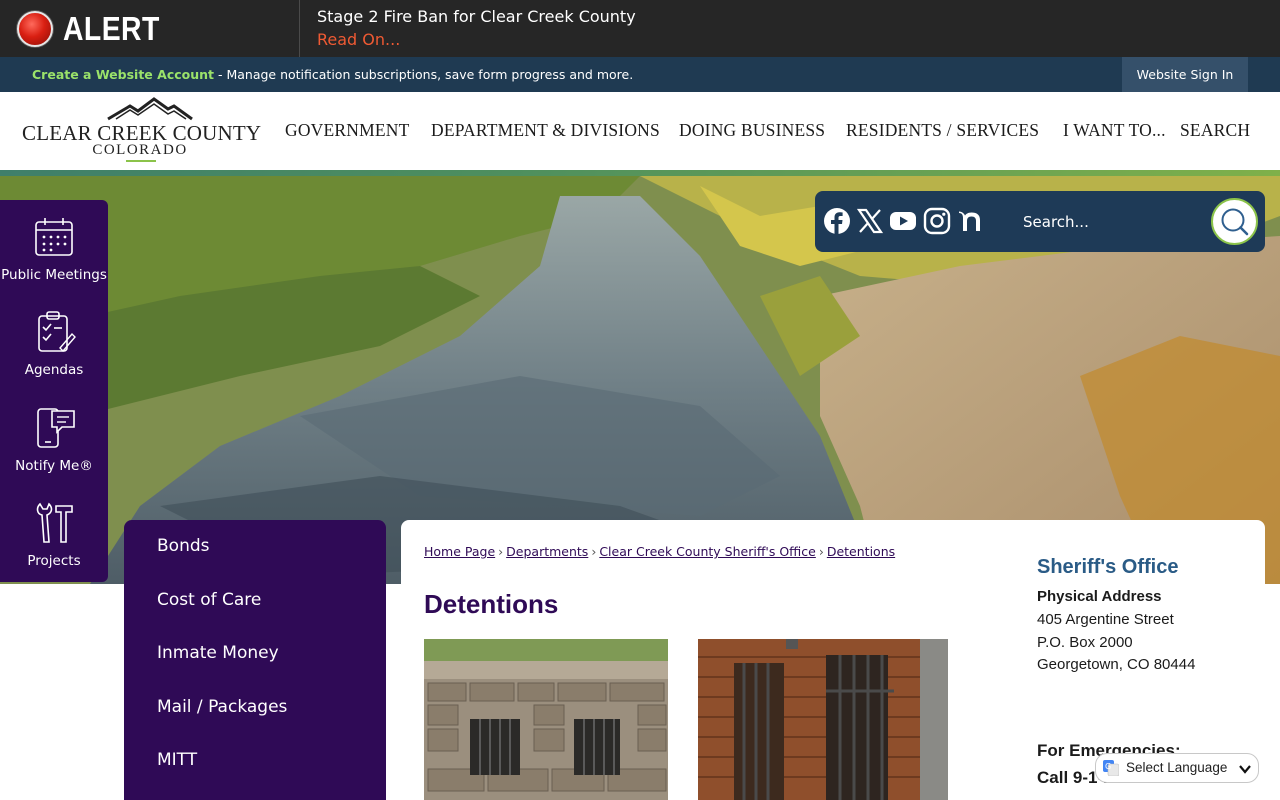 The height and width of the screenshot is (800, 1280). Describe the element at coordinates (545, 130) in the screenshot. I see `nav-departments-divisions: DEPARTMENT & DIVISIONS` at that location.